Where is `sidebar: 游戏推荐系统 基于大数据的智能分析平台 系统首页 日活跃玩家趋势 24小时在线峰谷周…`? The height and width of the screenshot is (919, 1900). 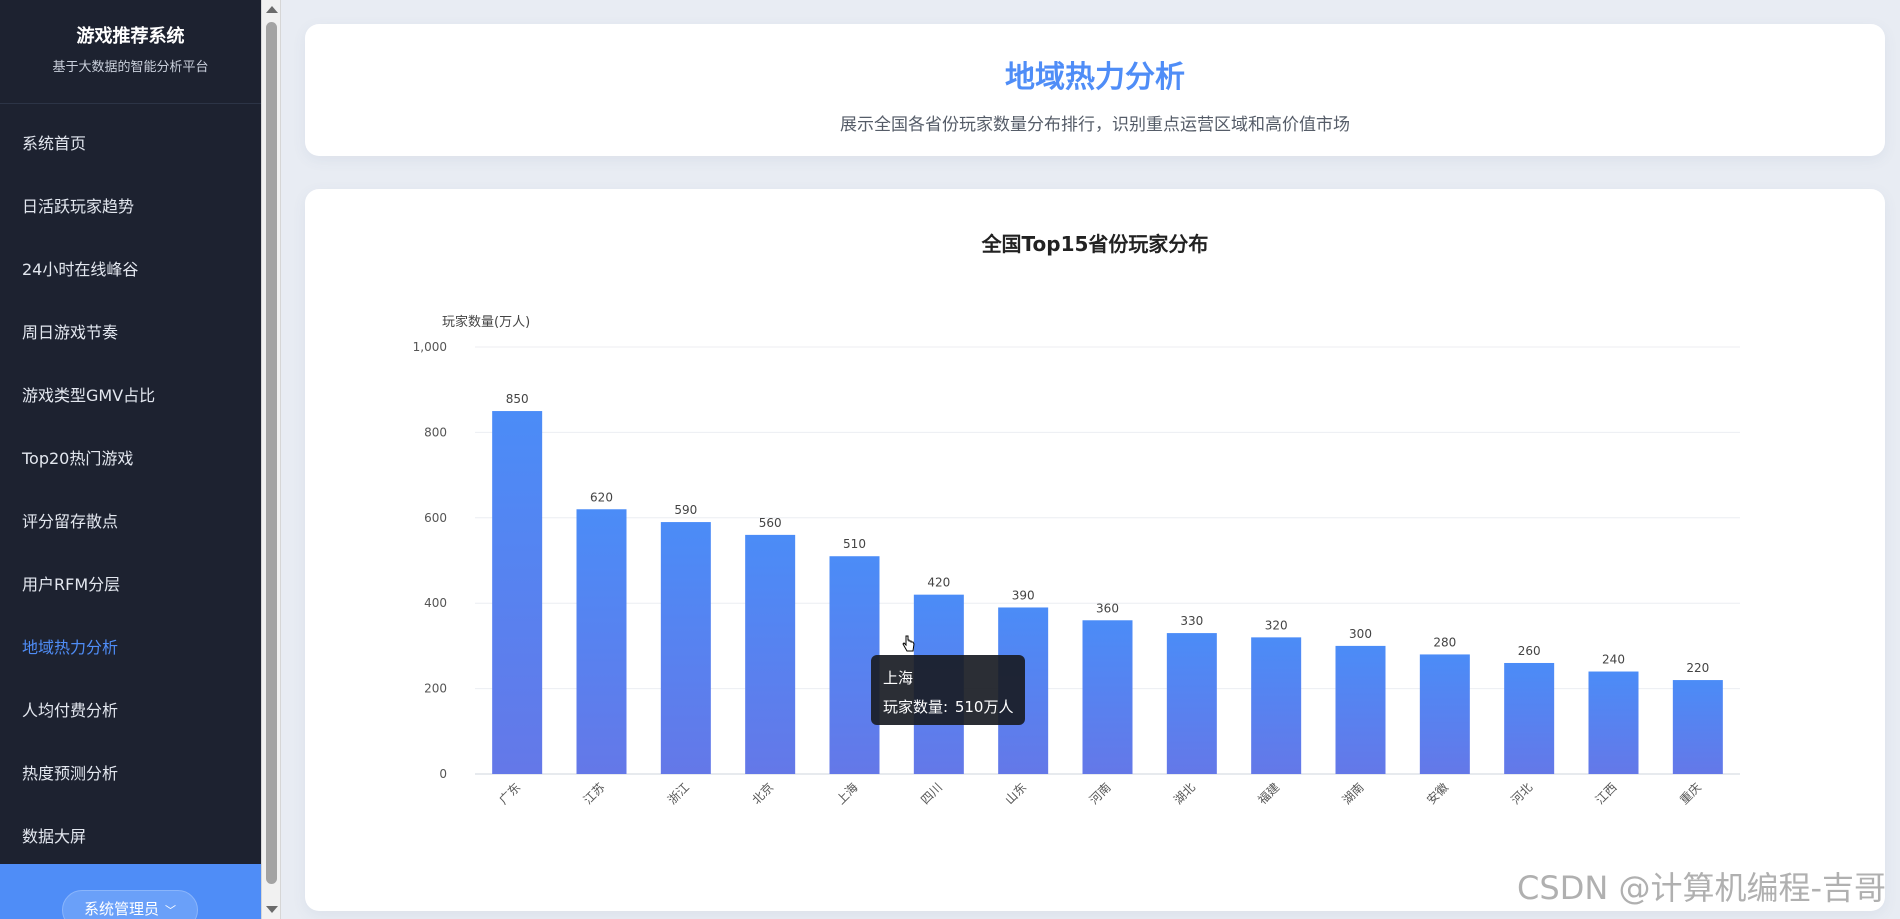
sidebar: 游戏推荐系统 基于大数据的智能分析平台 系统首页 日活跃玩家趋势 24小时在线峰谷周… is located at coordinates (130, 459).